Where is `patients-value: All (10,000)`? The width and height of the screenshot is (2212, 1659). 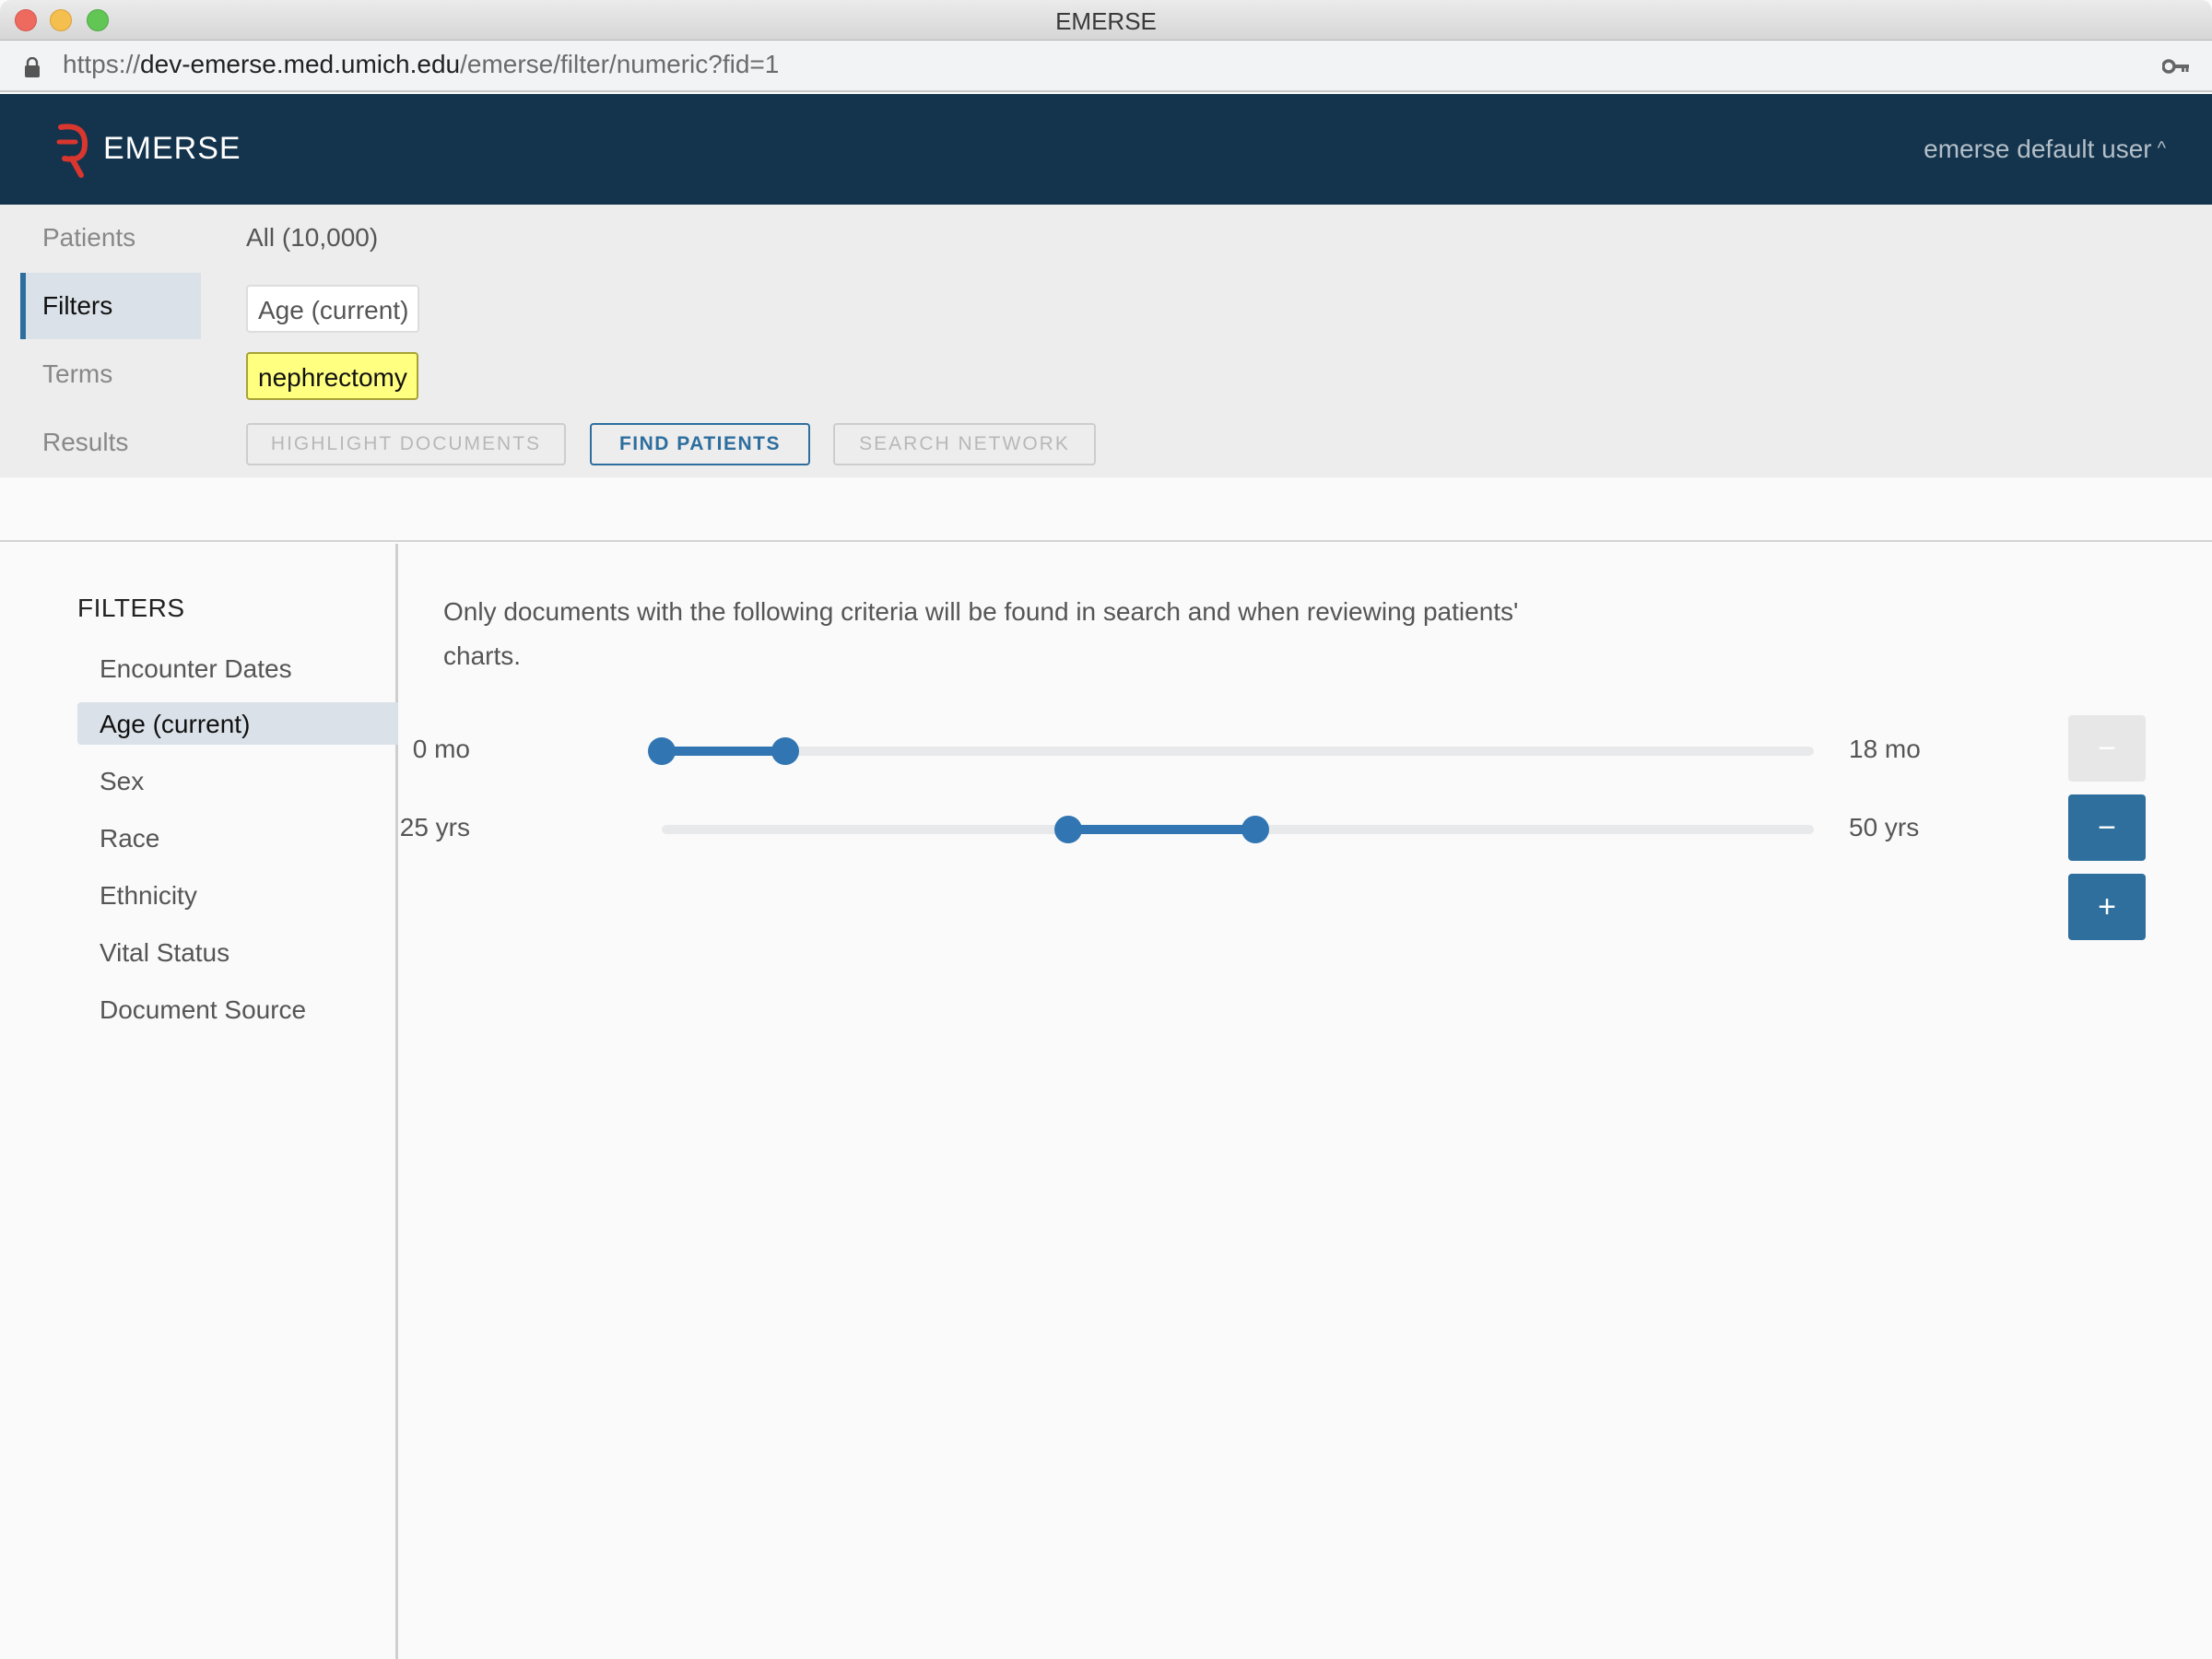
patients-value: All (10,000) is located at coordinates (312, 237).